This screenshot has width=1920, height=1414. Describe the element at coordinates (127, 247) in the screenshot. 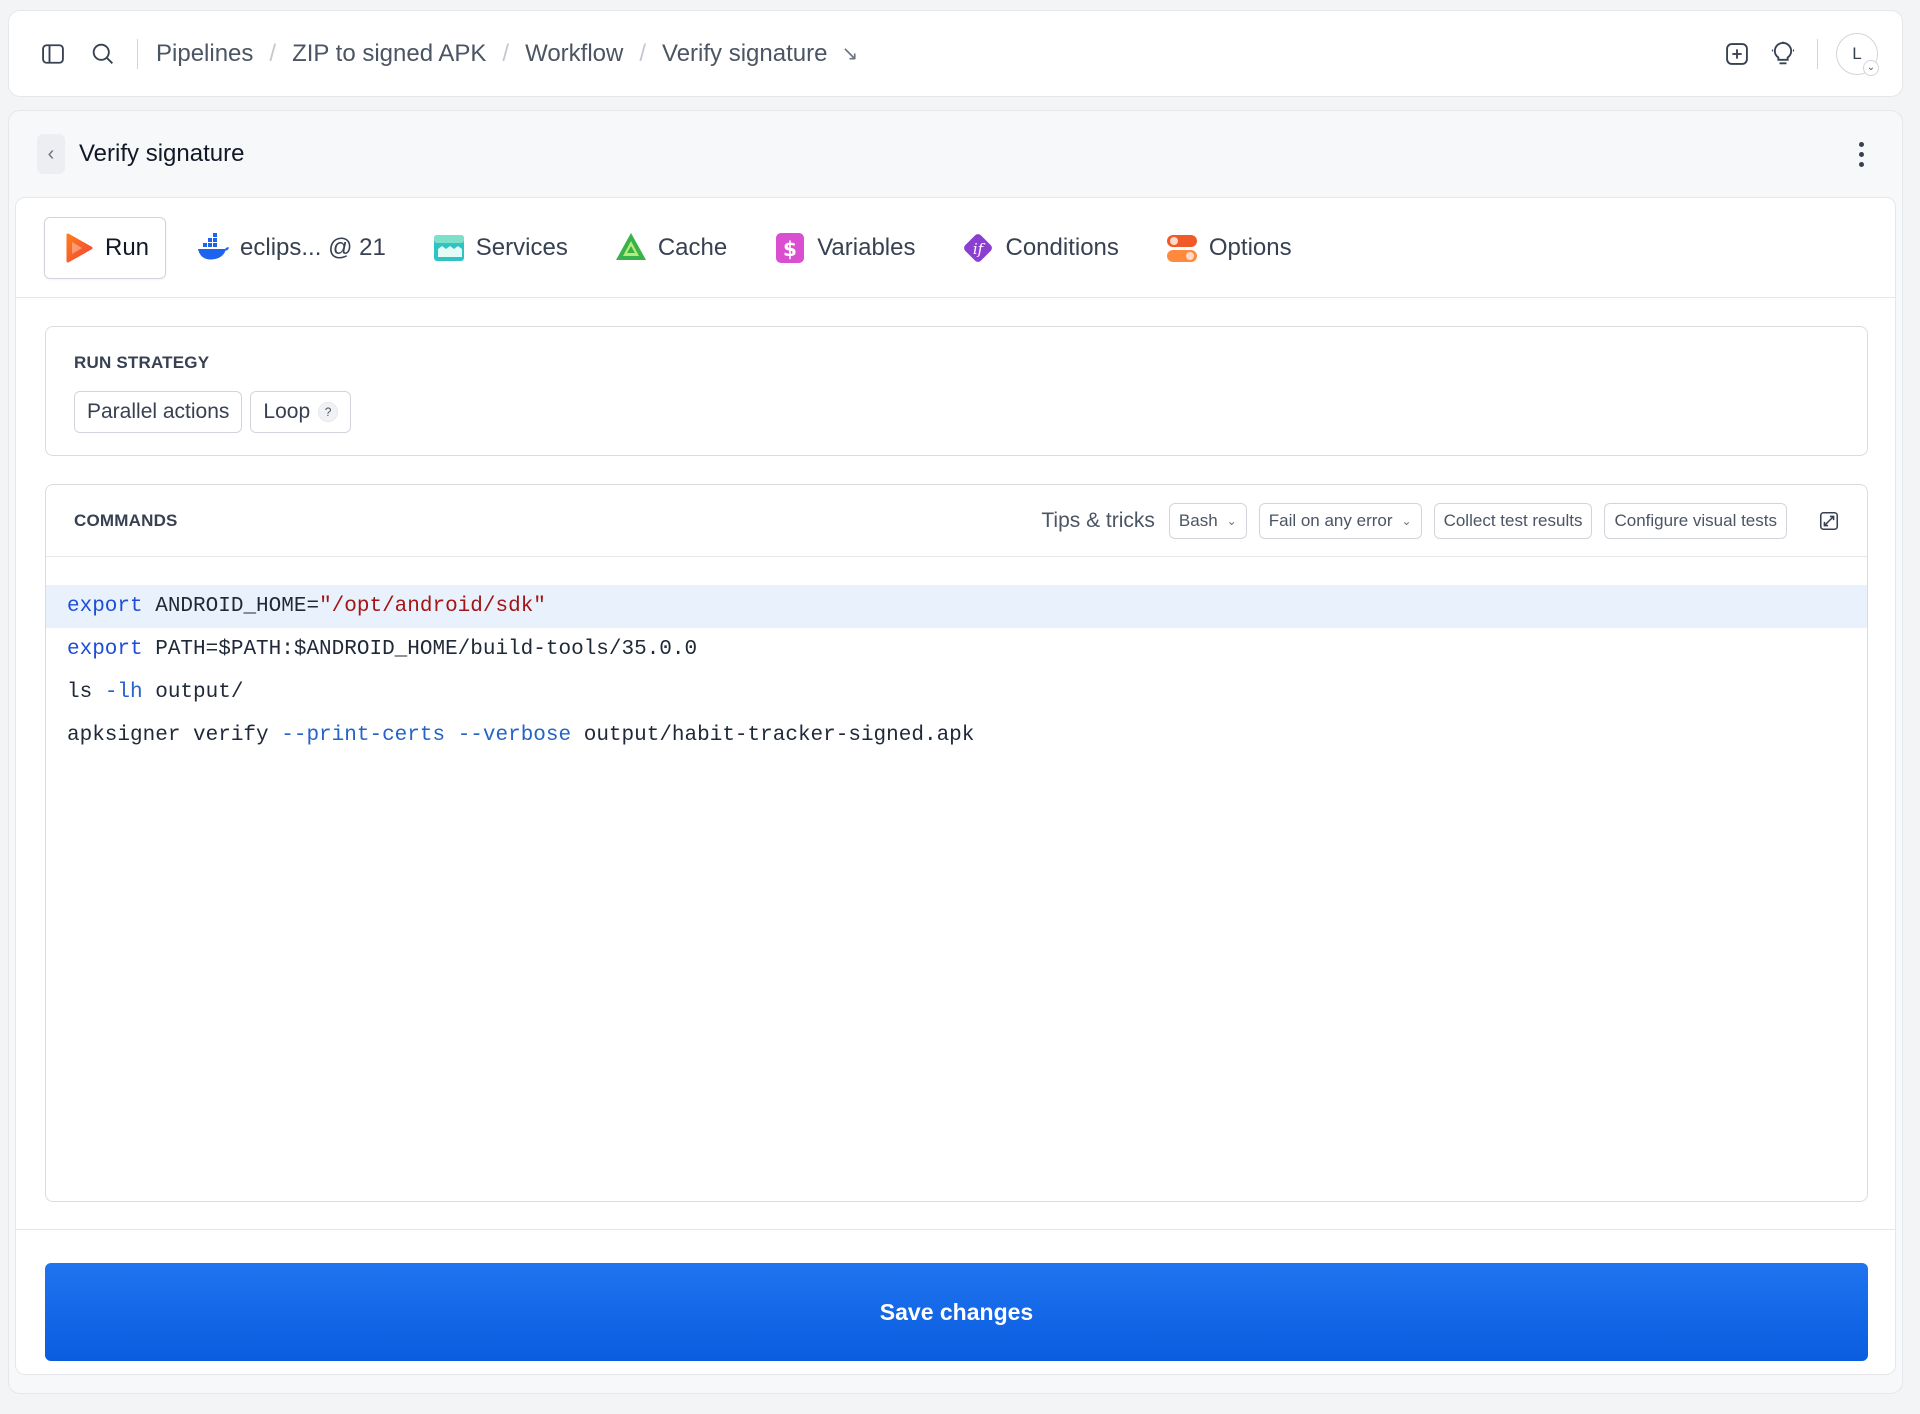

I see `tab-label: Run` at that location.